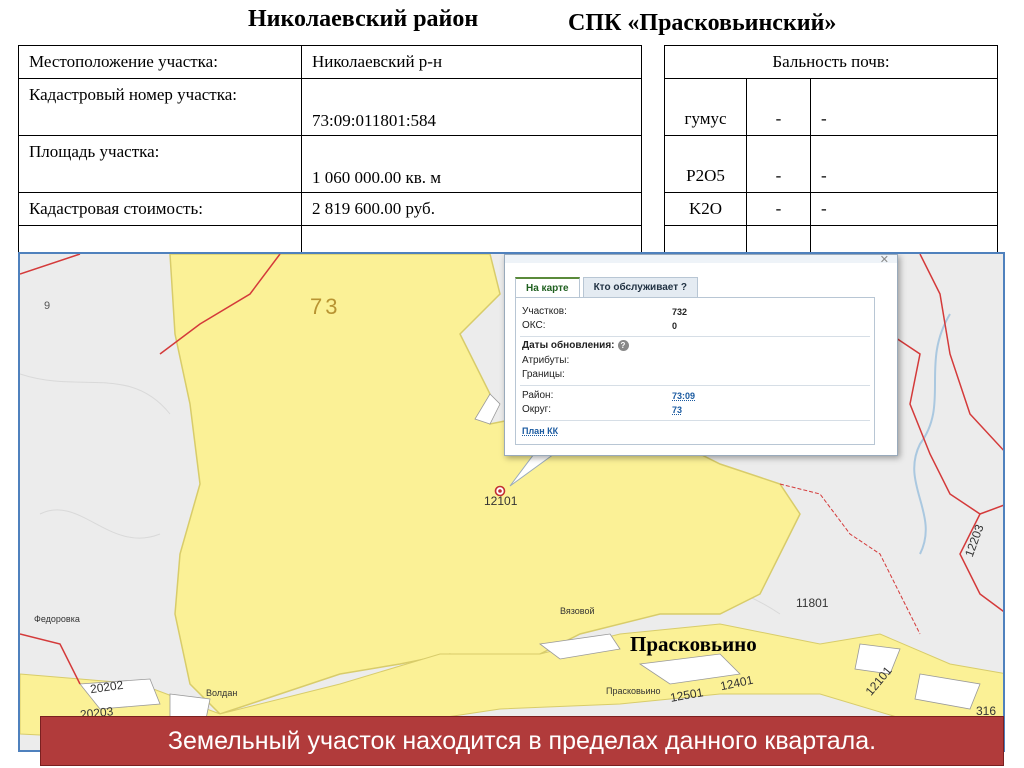  Describe the element at coordinates (904, 164) in the screenshot. I see `soil-p2o5-b: -` at that location.